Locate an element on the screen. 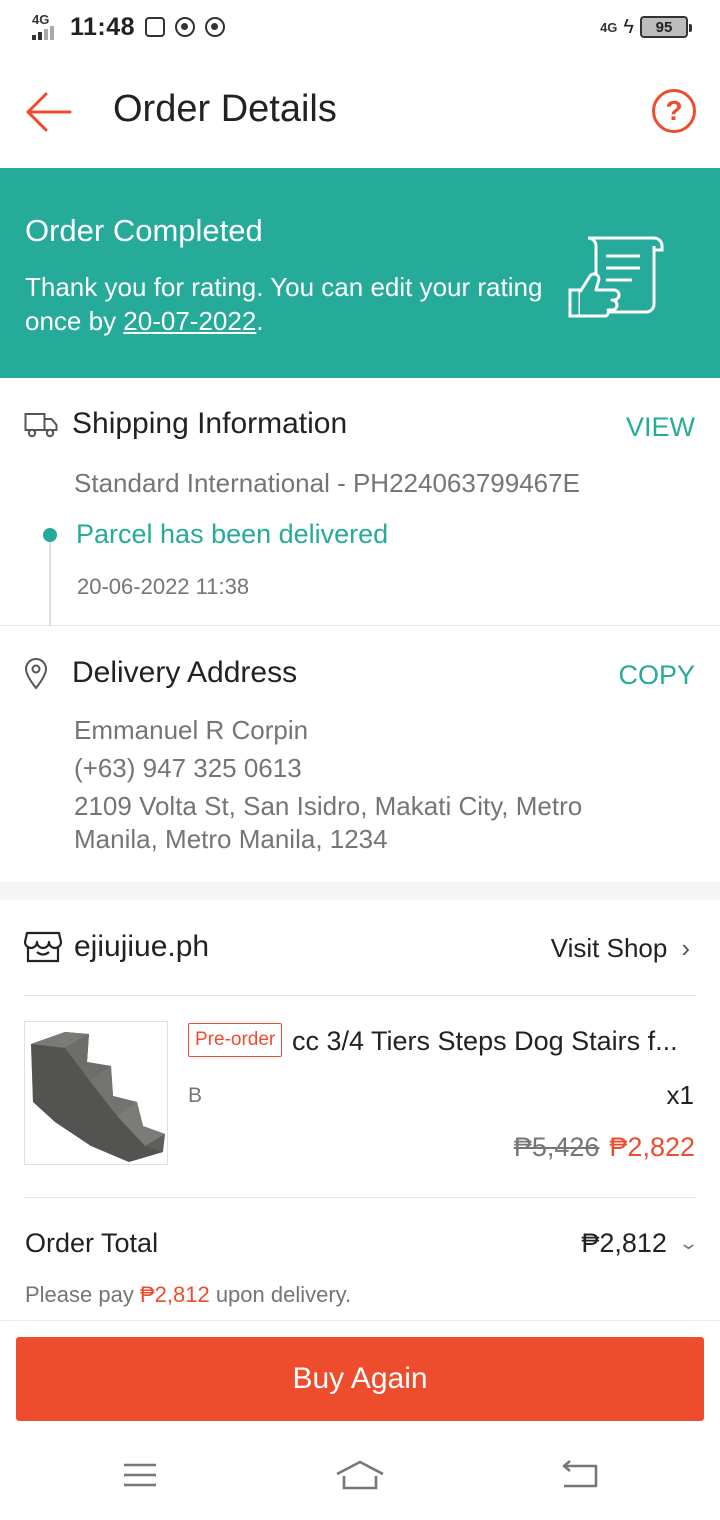 The height and width of the screenshot is (1520, 720). payment-note: Please pay ₱2,812 upon delivery. is located at coordinates (188, 1294).